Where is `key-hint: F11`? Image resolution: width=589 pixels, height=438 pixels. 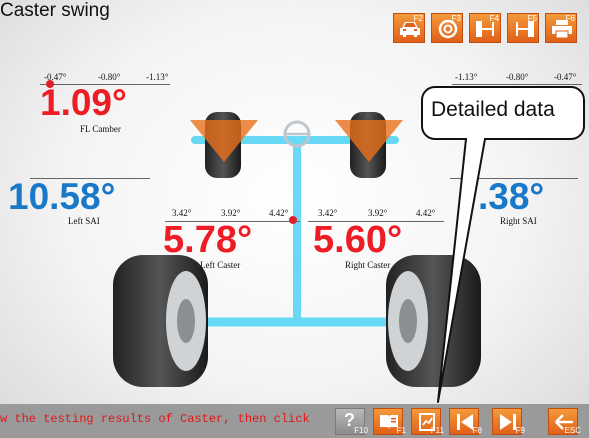 key-hint: F11 is located at coordinates (437, 430).